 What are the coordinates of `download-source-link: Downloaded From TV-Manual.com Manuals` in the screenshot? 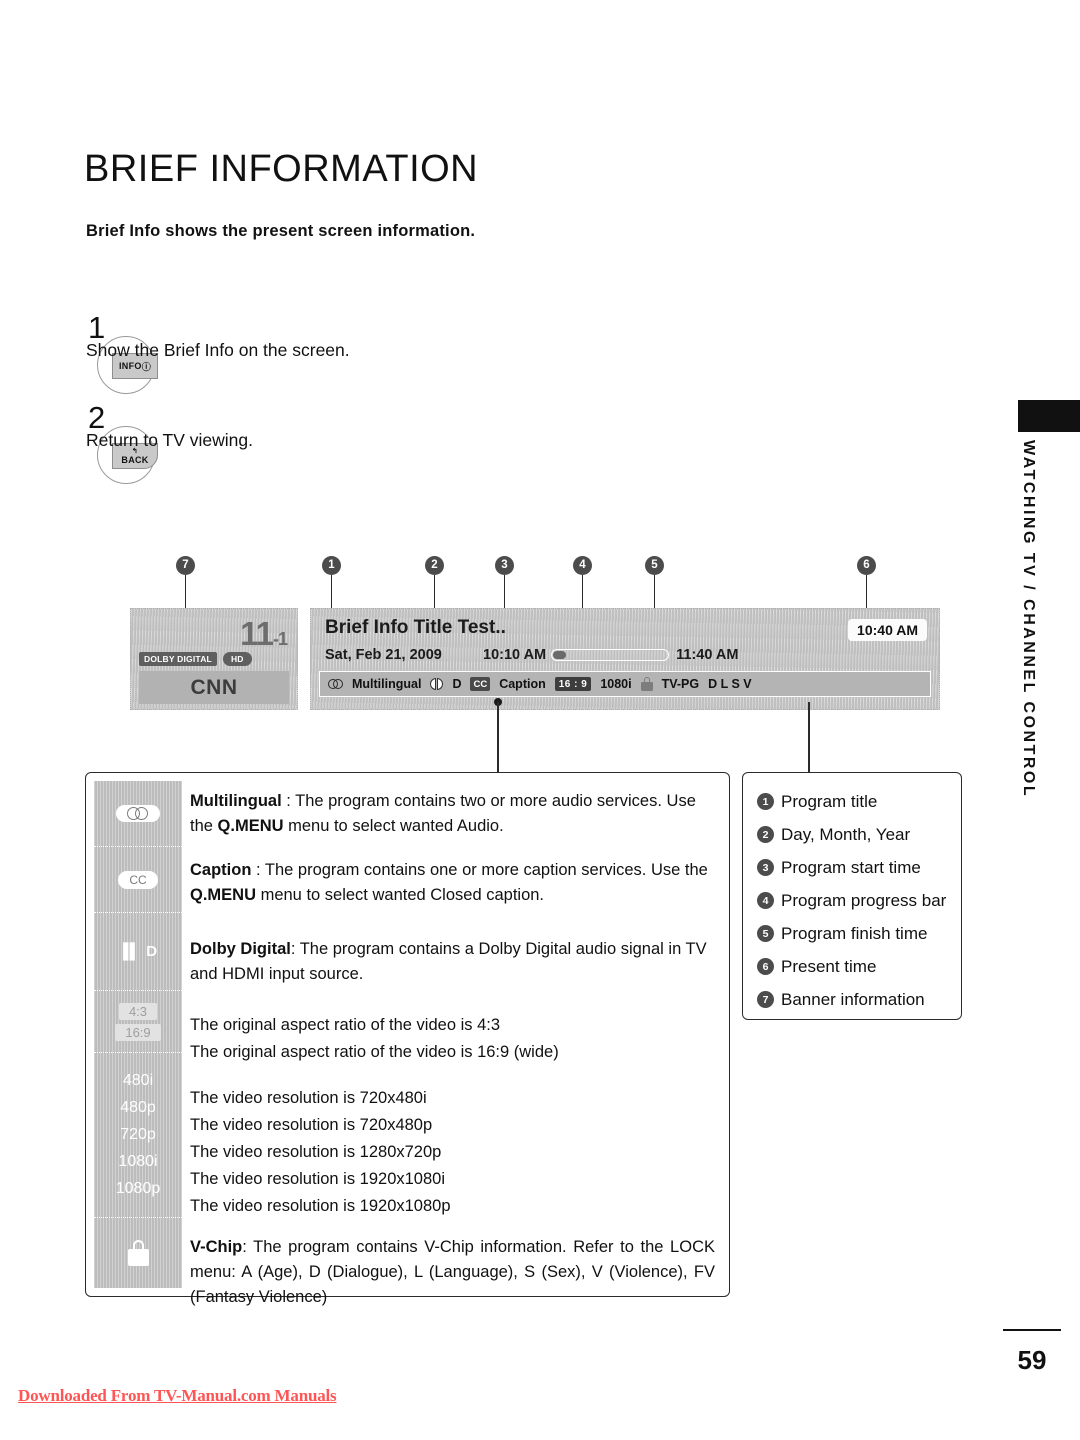 It's located at (177, 1396).